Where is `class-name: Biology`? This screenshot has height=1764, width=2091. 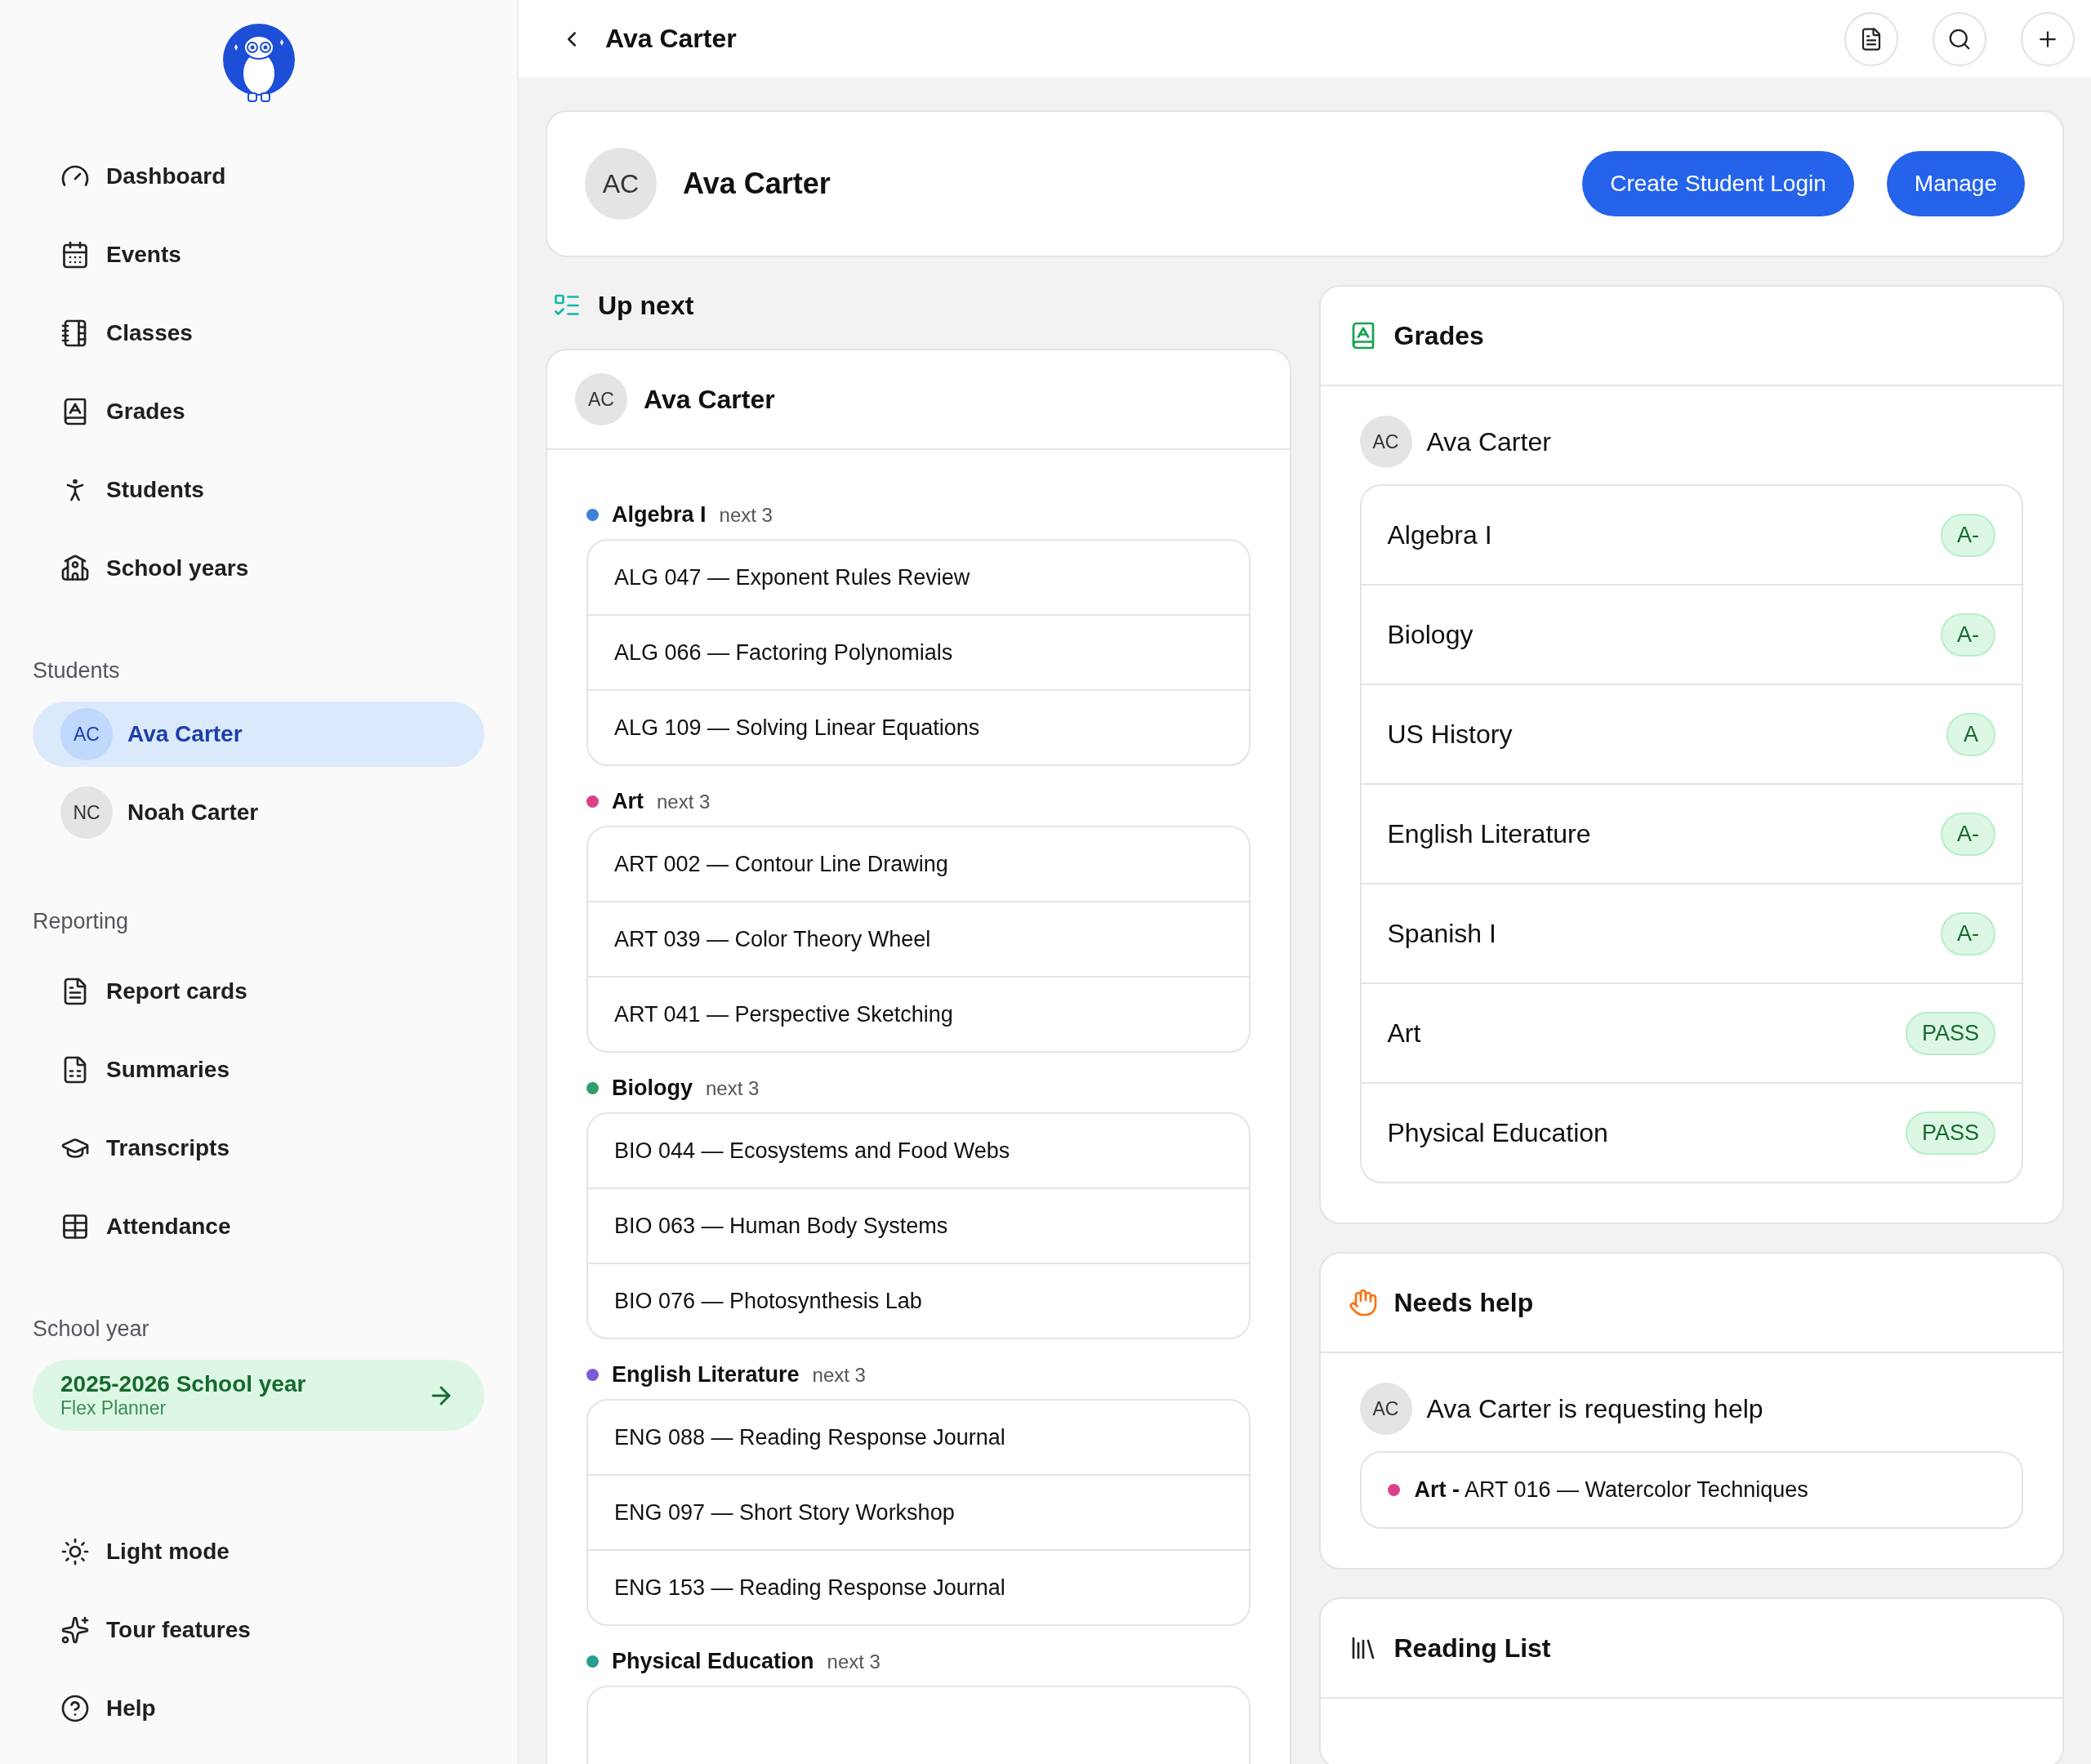 class-name: Biology is located at coordinates (652, 1088).